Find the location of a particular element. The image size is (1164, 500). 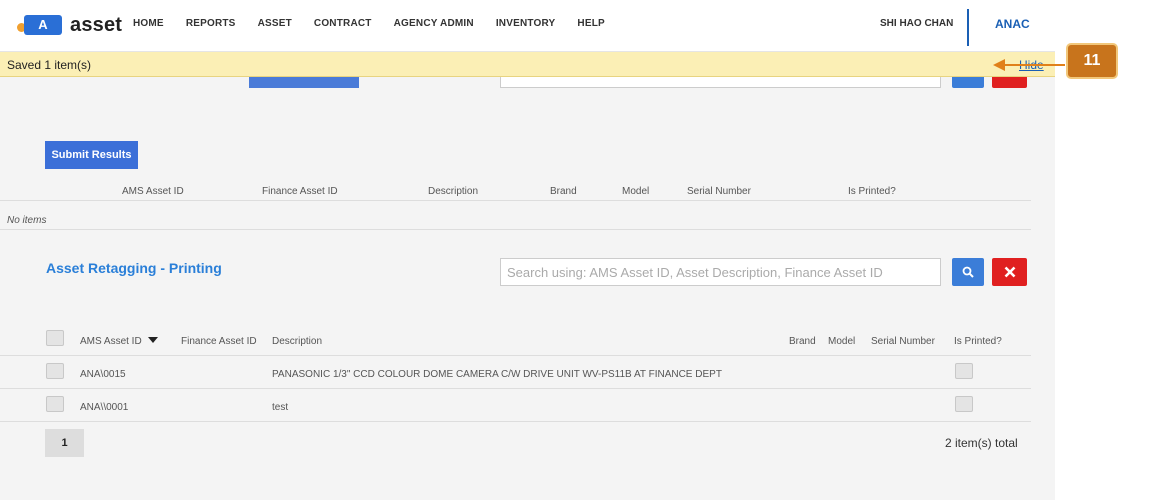

callout-arrow-icon is located at coordinates (999, 65).